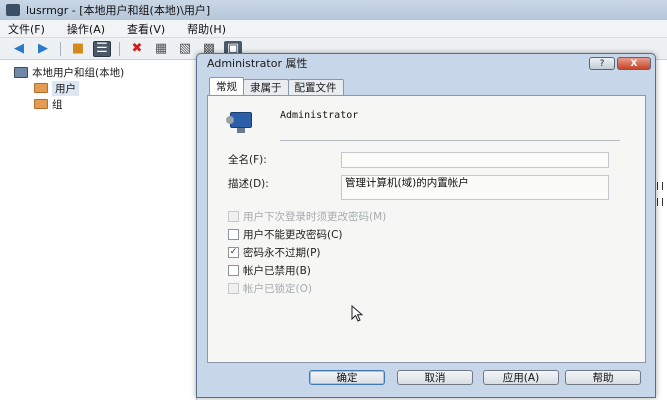  Describe the element at coordinates (277, 271) in the screenshot. I see `checkbox-label: 帐户已禁用(B)` at that location.